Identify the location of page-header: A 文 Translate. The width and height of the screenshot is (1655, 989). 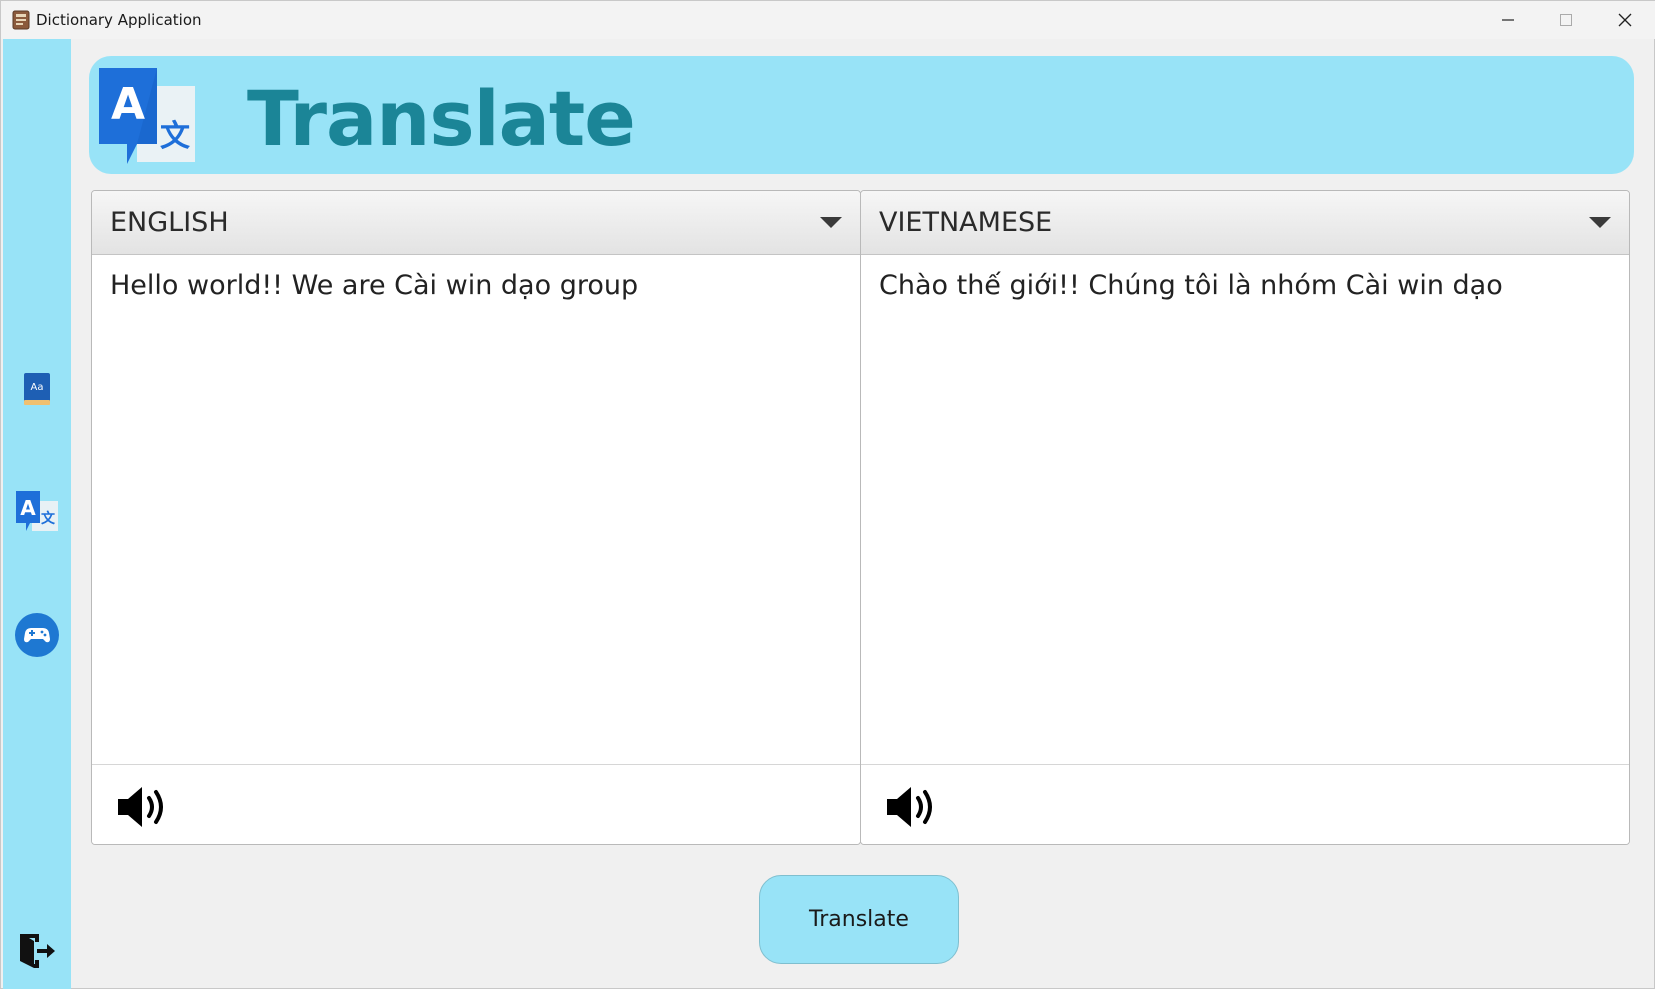
(861, 115).